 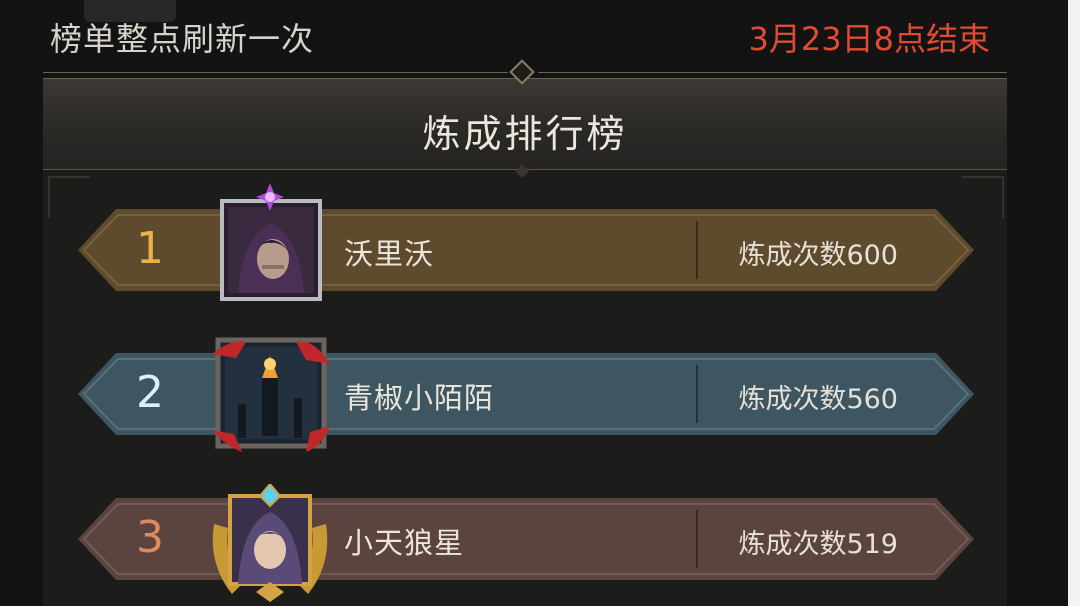 What do you see at coordinates (818, 255) in the screenshot?
I see `refine-count: 炼成次数600` at bounding box center [818, 255].